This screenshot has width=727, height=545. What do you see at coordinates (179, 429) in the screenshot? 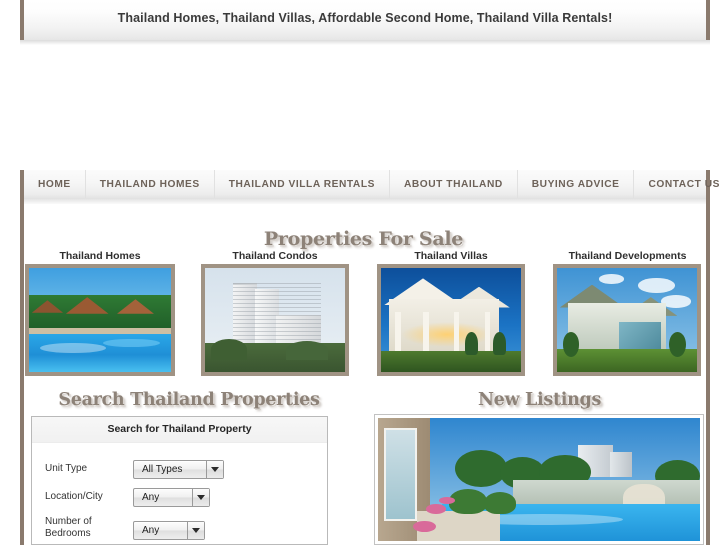
I see `search-panel-title: Search for Thailand Property` at bounding box center [179, 429].